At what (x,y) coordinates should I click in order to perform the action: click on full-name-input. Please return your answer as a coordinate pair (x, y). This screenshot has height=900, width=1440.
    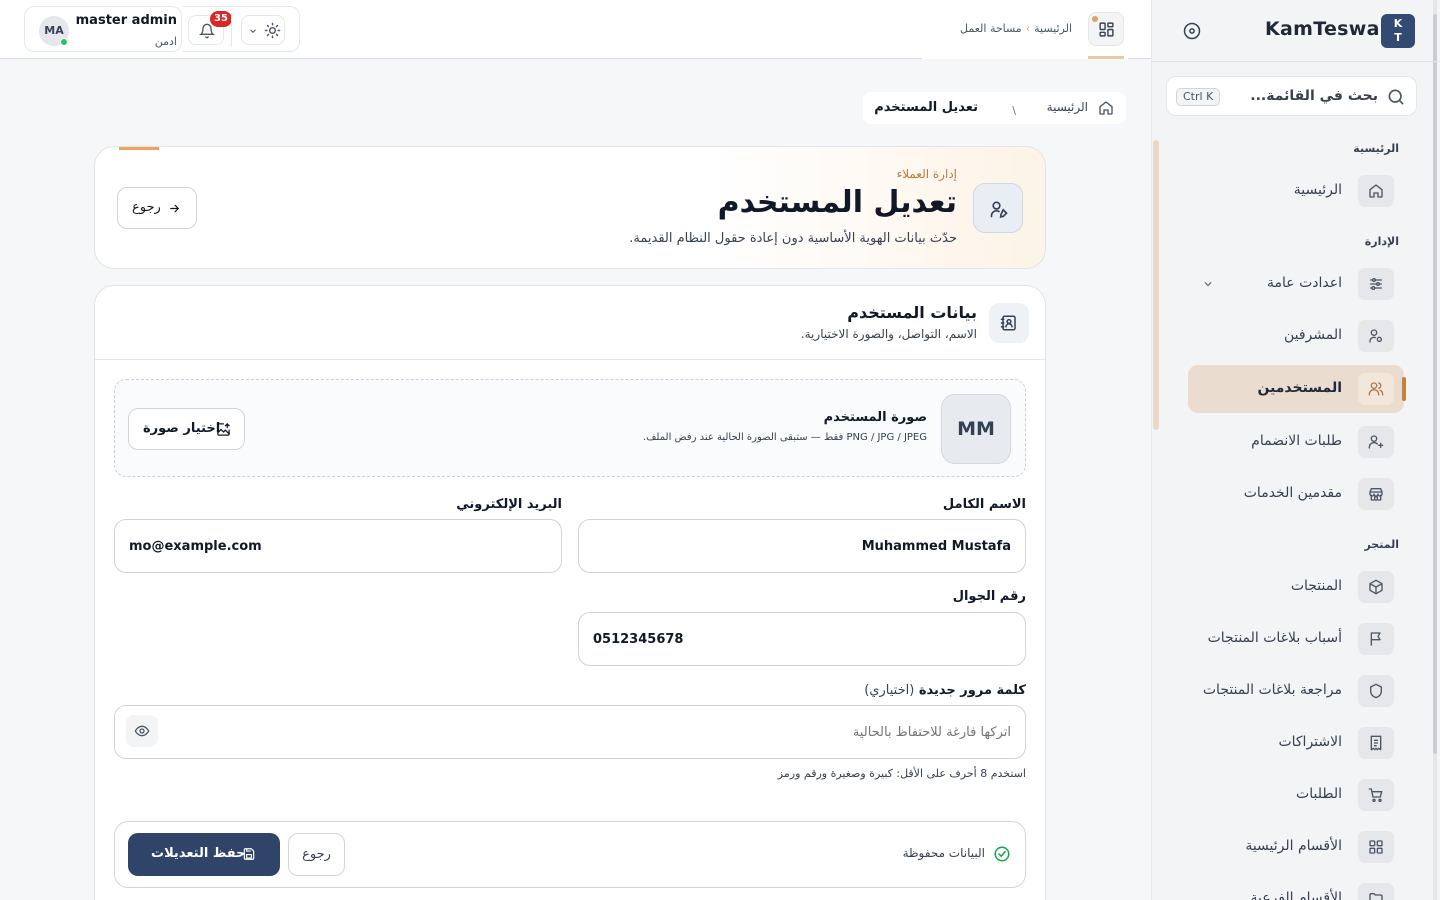
    Looking at the image, I should click on (802, 546).